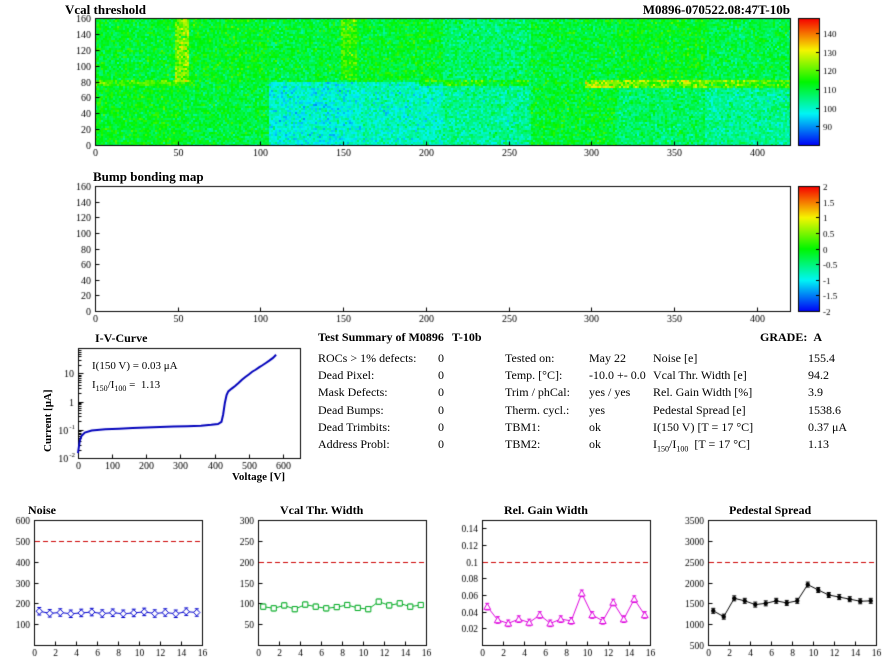 This screenshot has height=672, width=896. Describe the element at coordinates (546, 510) in the screenshot. I see `rel-gain-panel-title: Rel. Gain Width` at that location.